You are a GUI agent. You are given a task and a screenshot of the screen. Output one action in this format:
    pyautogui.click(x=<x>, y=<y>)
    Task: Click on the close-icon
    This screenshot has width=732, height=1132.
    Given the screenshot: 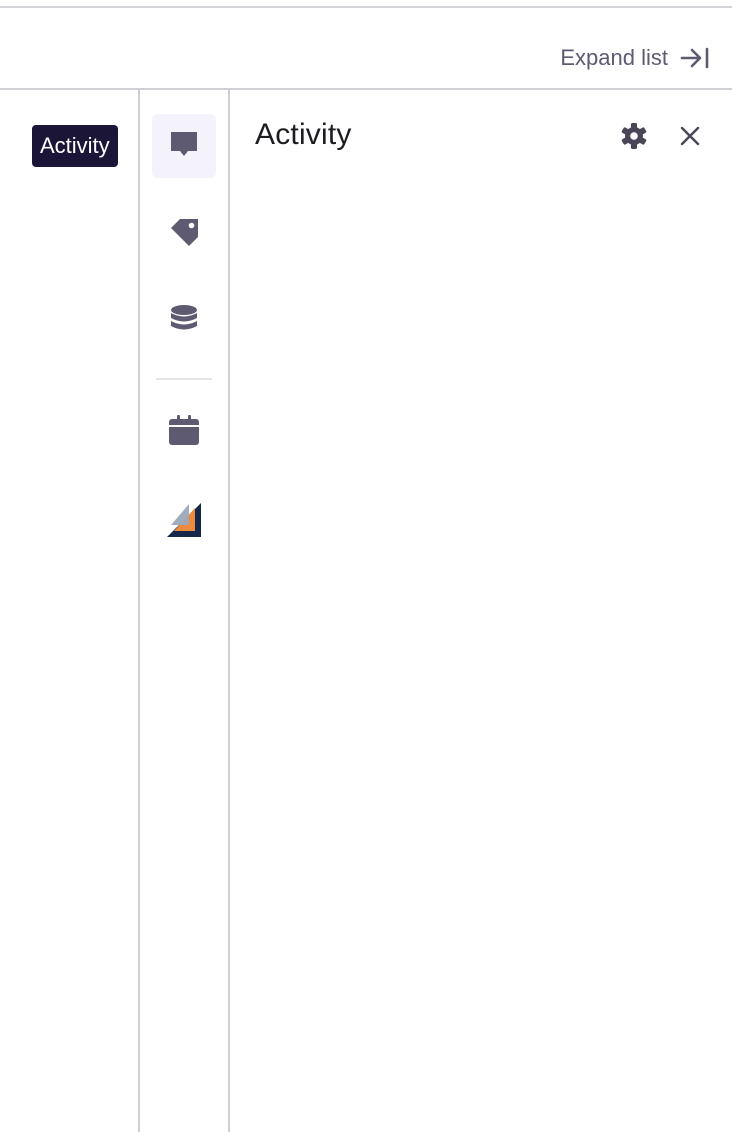 What is the action you would take?
    pyautogui.click(x=690, y=138)
    